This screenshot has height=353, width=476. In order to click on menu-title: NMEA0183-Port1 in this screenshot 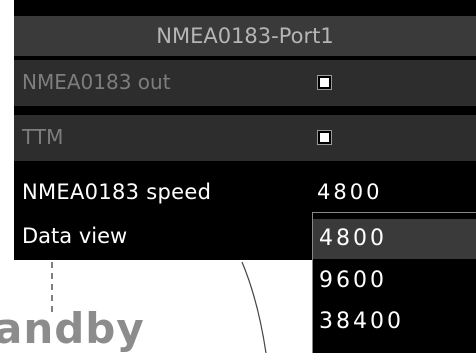, I will do `click(245, 36)`.